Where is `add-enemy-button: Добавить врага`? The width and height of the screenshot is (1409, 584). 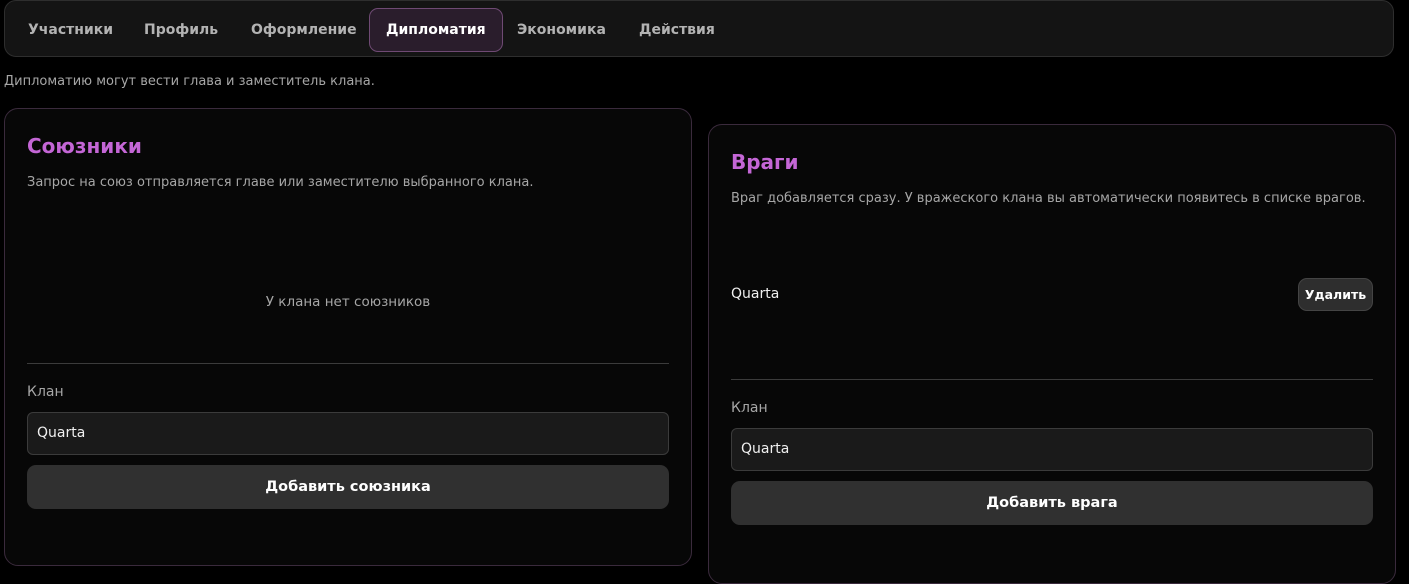
add-enemy-button: Добавить врага is located at coordinates (1052, 503).